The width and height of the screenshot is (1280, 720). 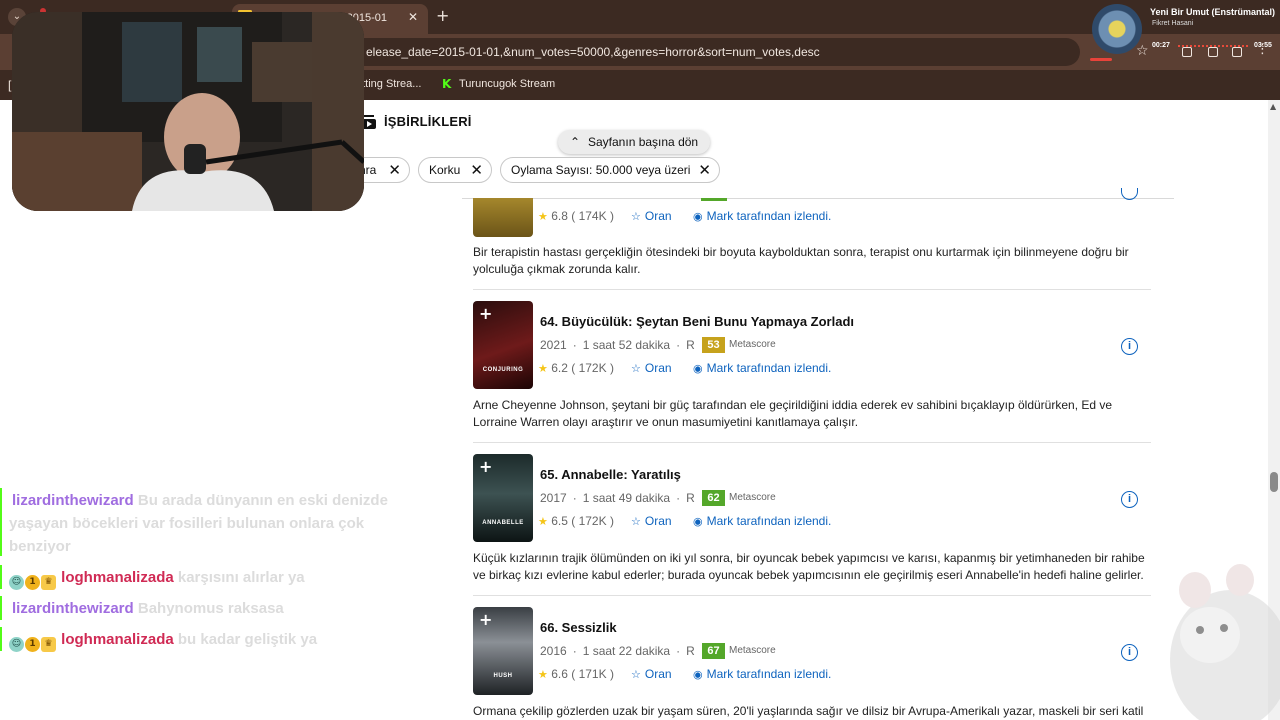 I want to click on scroll-up-arrow-icon: ▲, so click(x=1273, y=106).